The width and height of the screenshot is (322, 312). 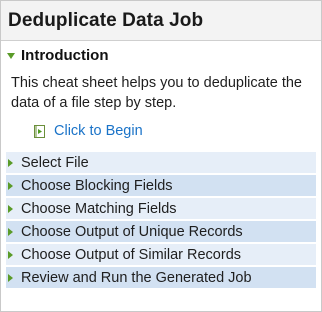 I want to click on step-label: Select File, so click(x=55, y=162).